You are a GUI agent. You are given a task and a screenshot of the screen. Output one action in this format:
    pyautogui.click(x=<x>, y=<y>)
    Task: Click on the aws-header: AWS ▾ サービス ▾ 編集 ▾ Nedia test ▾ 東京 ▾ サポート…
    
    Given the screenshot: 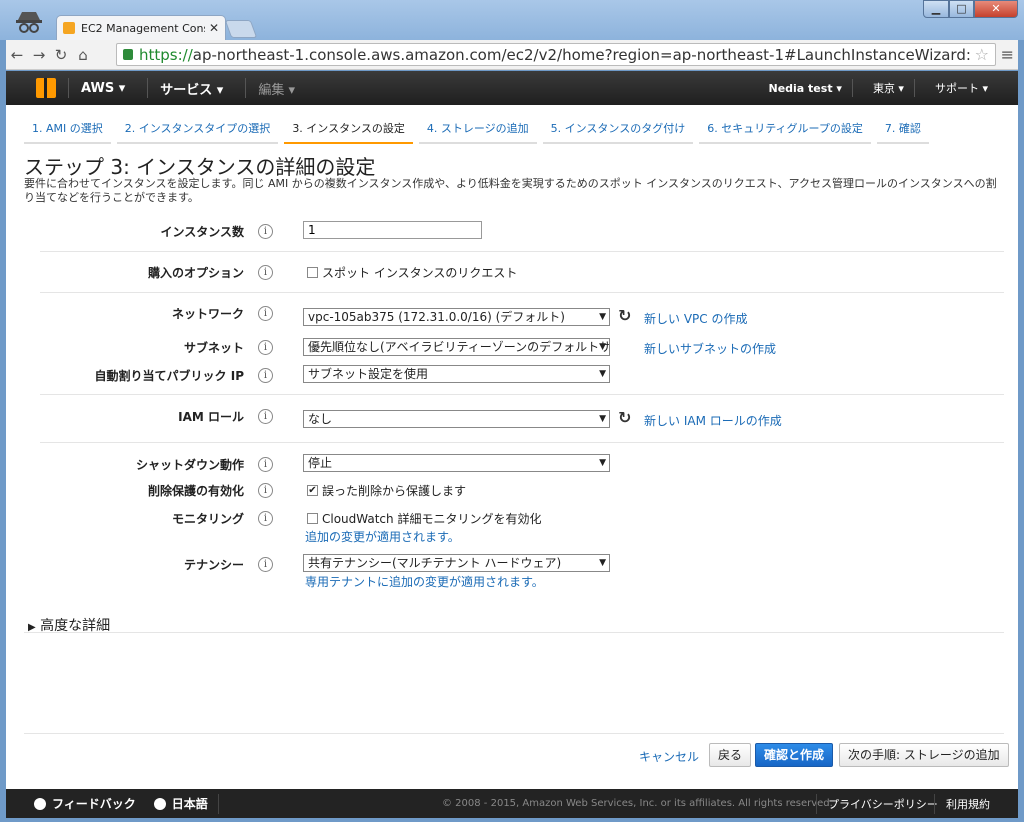 What is the action you would take?
    pyautogui.click(x=512, y=88)
    